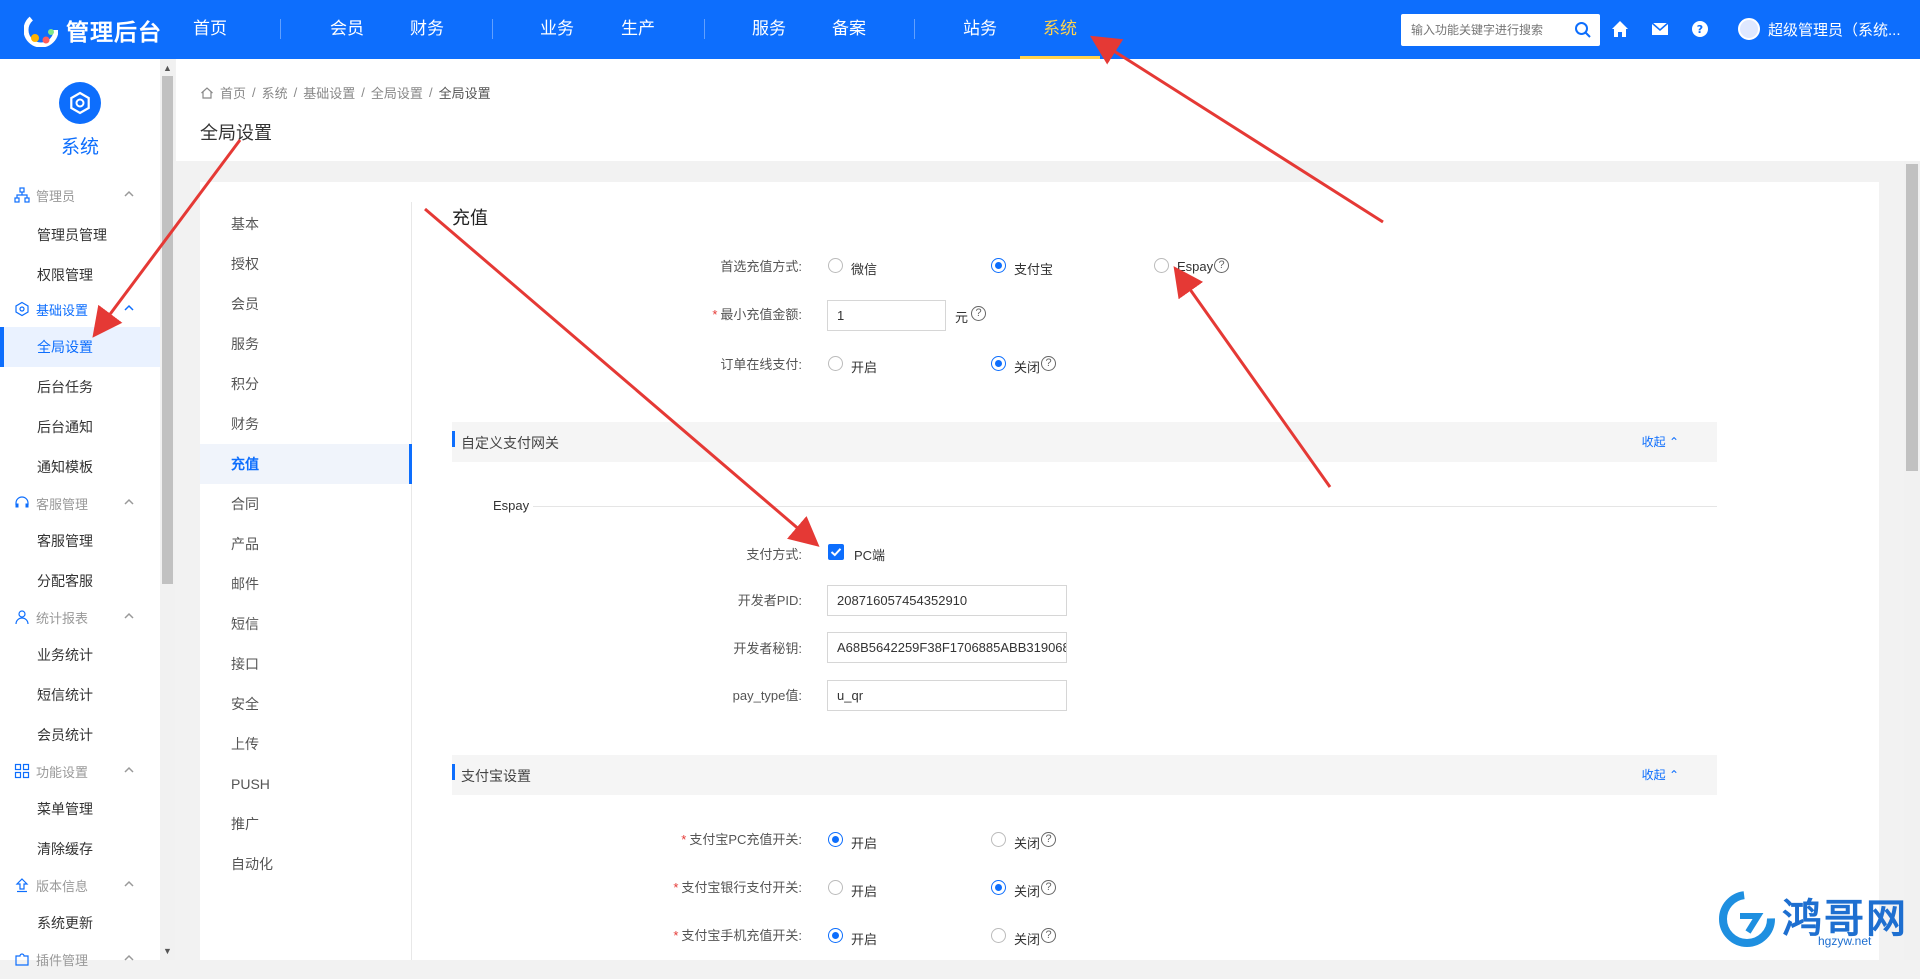 The height and width of the screenshot is (979, 1920). I want to click on gateway-section-title: 自定义支付网关, so click(510, 443).